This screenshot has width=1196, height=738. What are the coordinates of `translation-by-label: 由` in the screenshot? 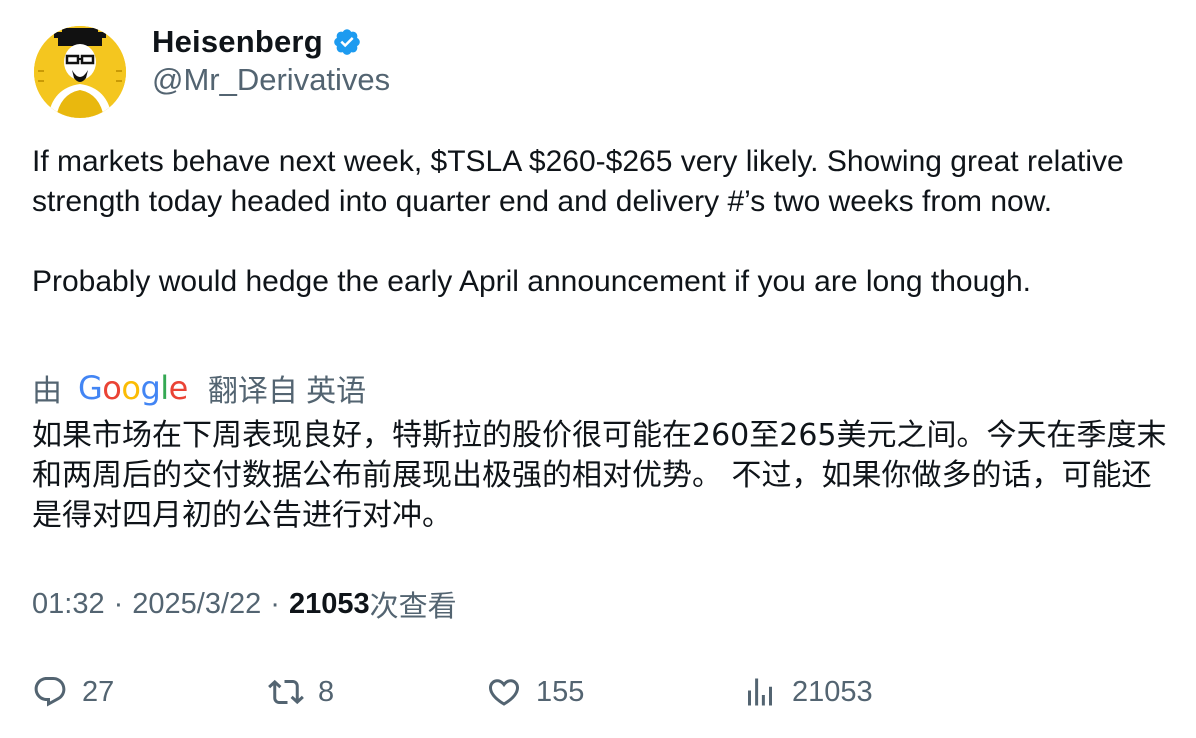 It's located at (47, 391).